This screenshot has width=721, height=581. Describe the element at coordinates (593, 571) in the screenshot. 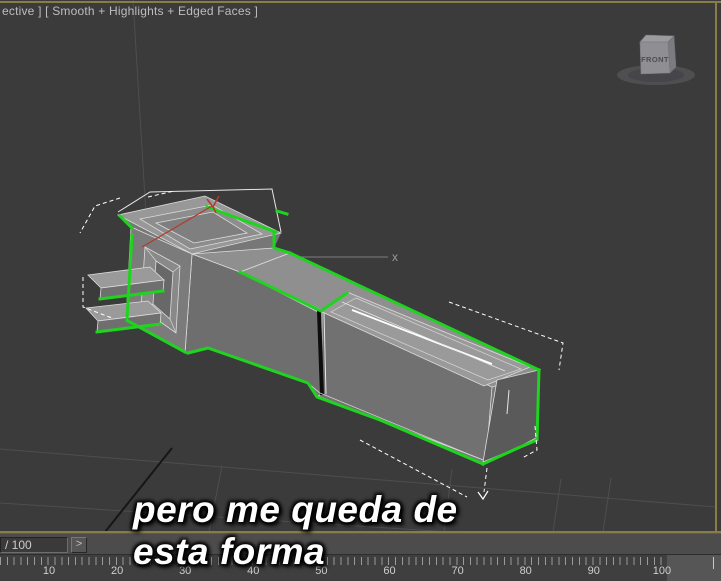

I see `frame-number-label: 90` at that location.